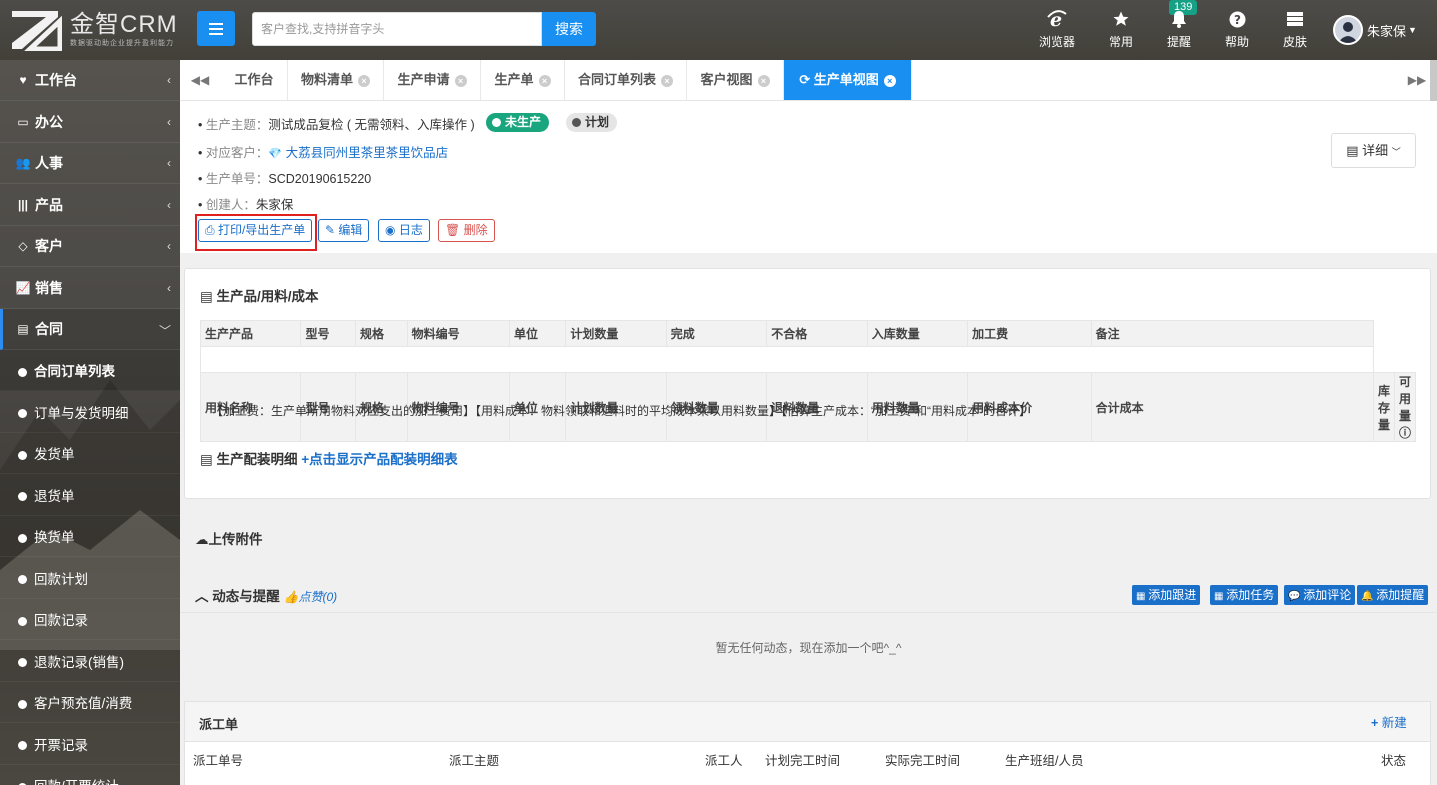 Image resolution: width=1437 pixels, height=785 pixels. What do you see at coordinates (61, 620) in the screenshot?
I see `sidebar-subitem-label: 回款记录` at bounding box center [61, 620].